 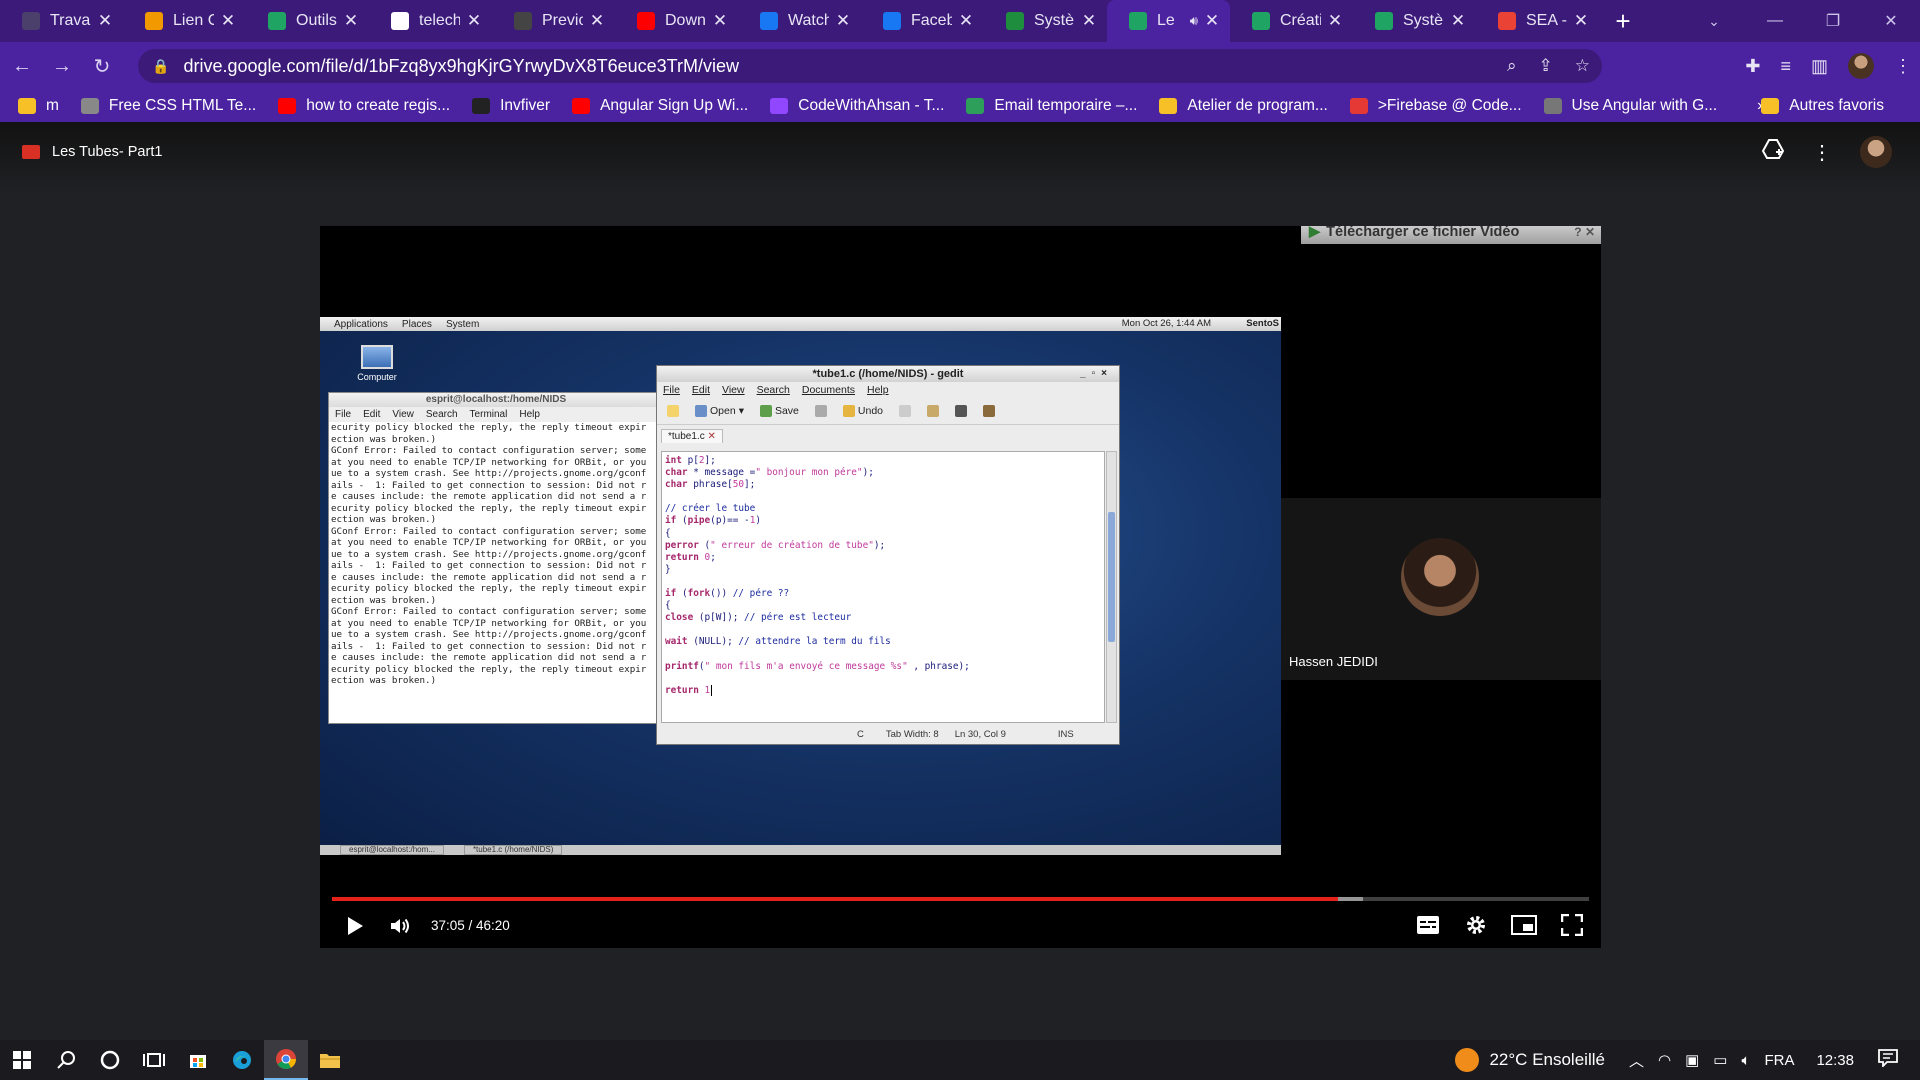 I want to click on back-icon: ←, so click(x=22, y=66).